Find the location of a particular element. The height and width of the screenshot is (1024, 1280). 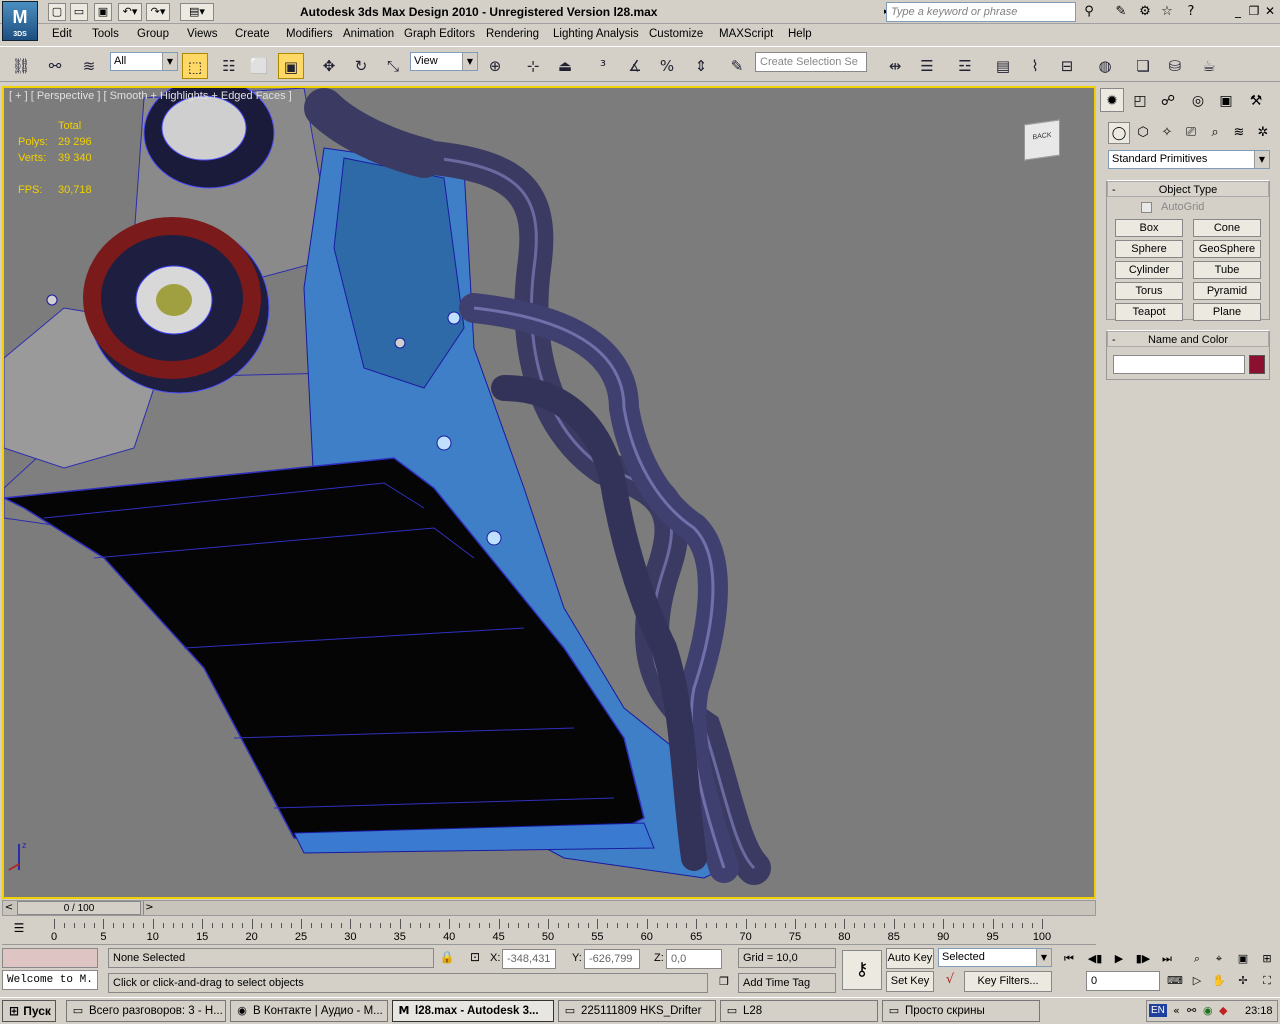

window-crossing-icon: ▣ is located at coordinates (291, 66).